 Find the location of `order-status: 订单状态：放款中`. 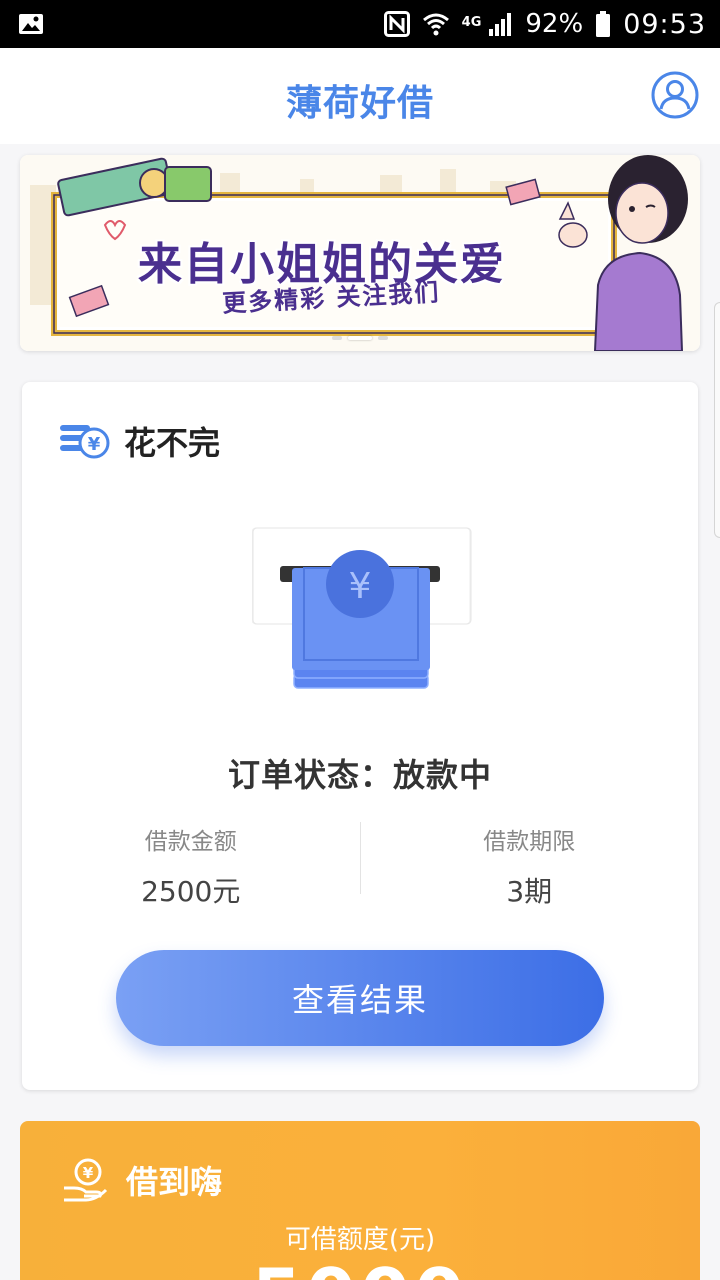

order-status: 订单状态：放款中 is located at coordinates (359, 775).